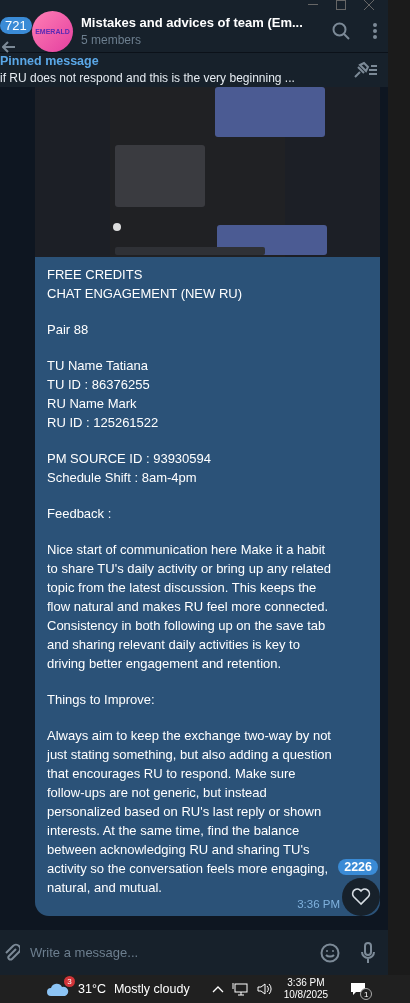 This screenshot has height=1003, width=410. What do you see at coordinates (306, 995) in the screenshot?
I see `clock-date: 10/8/2025` at bounding box center [306, 995].